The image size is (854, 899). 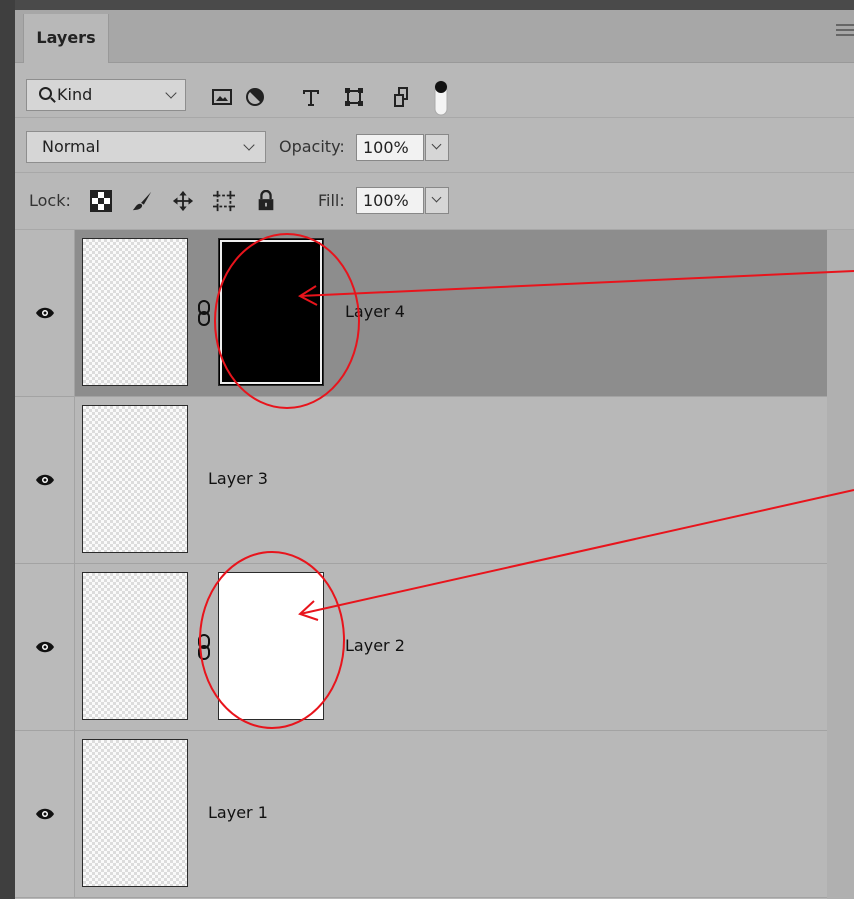 I want to click on kind-filter-dropdown: Kind, so click(x=106, y=95).